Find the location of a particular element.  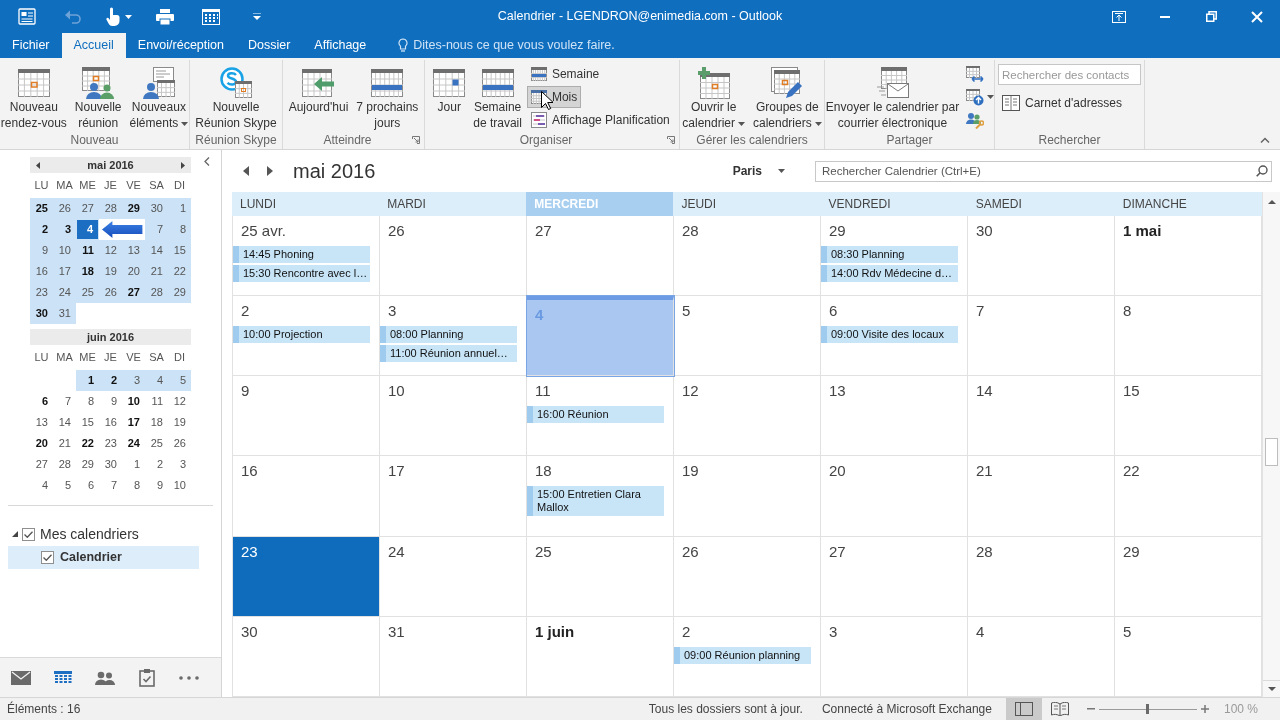

day-cell: 6 09:00 Visite des locaux is located at coordinates (894, 336).